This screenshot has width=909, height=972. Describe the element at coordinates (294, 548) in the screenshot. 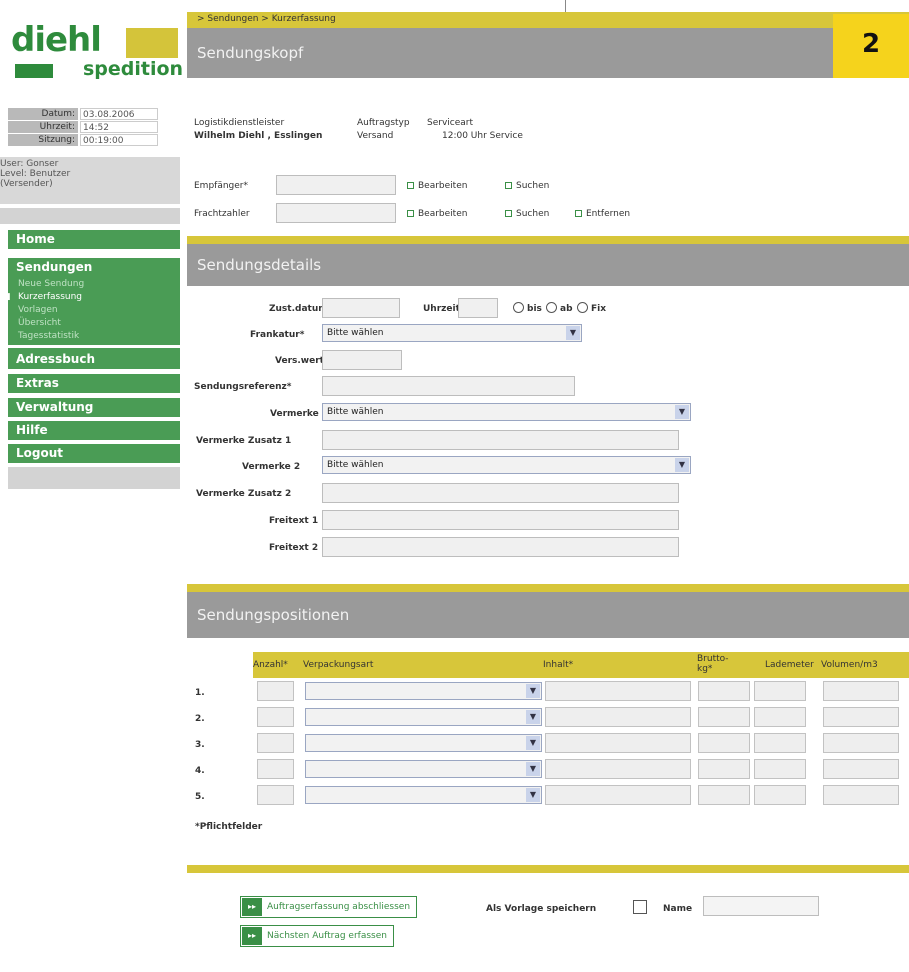

I see `freitext2-label: Freitext 2` at that location.